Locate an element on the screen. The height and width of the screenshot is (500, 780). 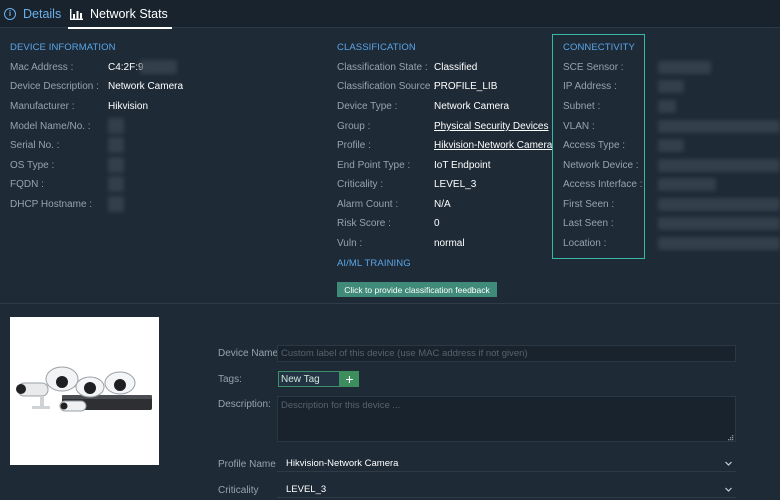
redacted-access-interface is located at coordinates (687, 184).